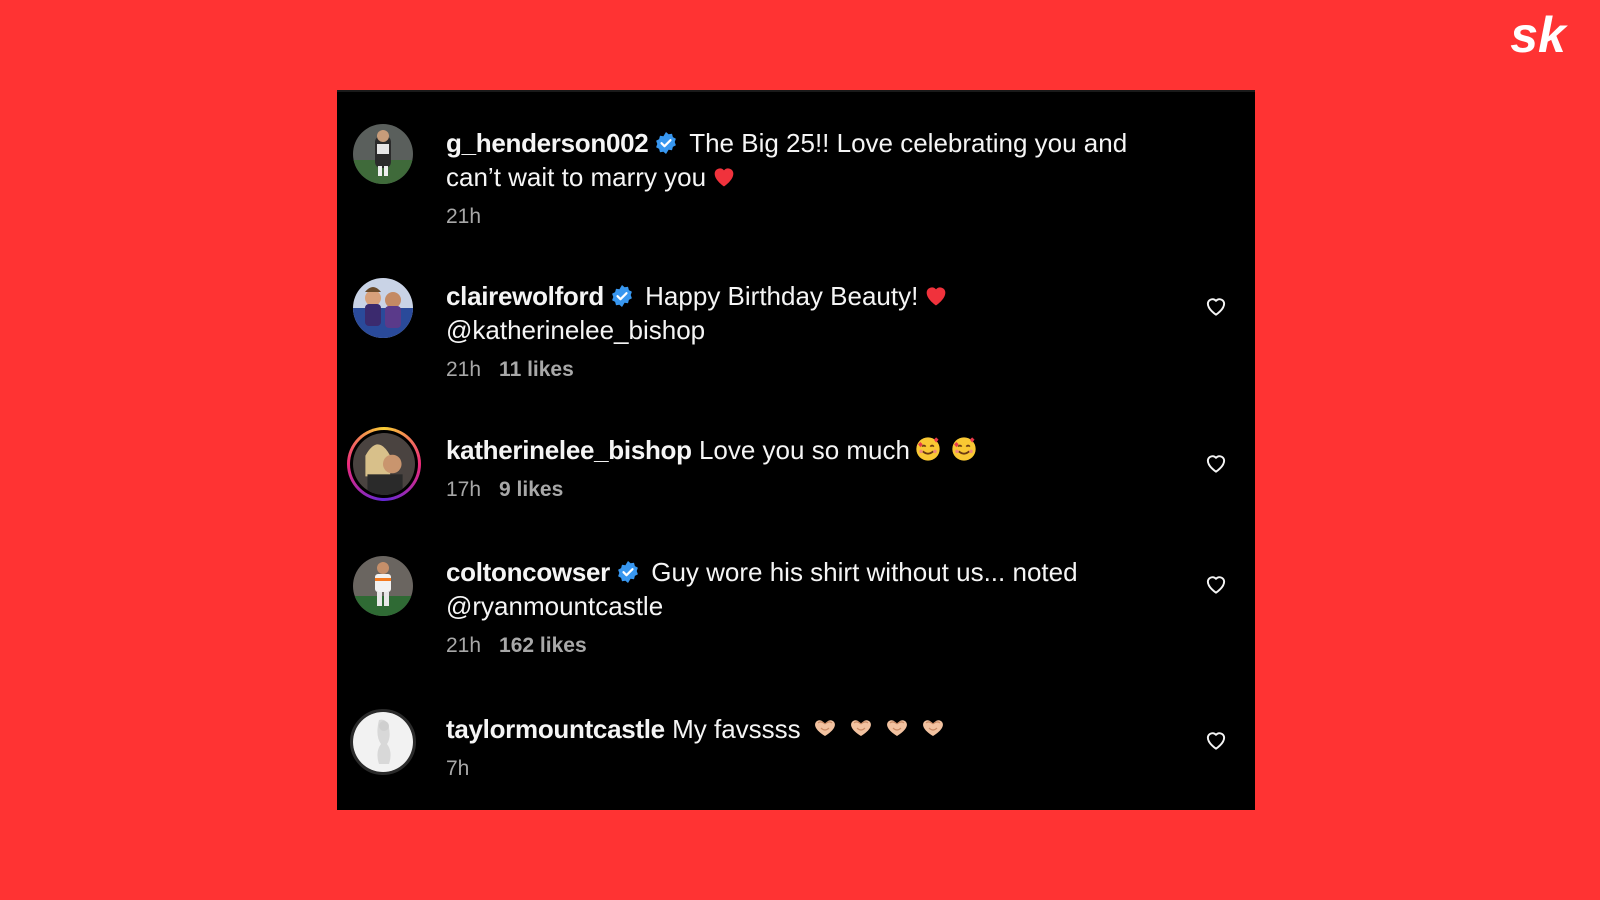 The height and width of the screenshot is (900, 1600). What do you see at coordinates (555, 729) in the screenshot?
I see `comment-username: taylormountcastle` at bounding box center [555, 729].